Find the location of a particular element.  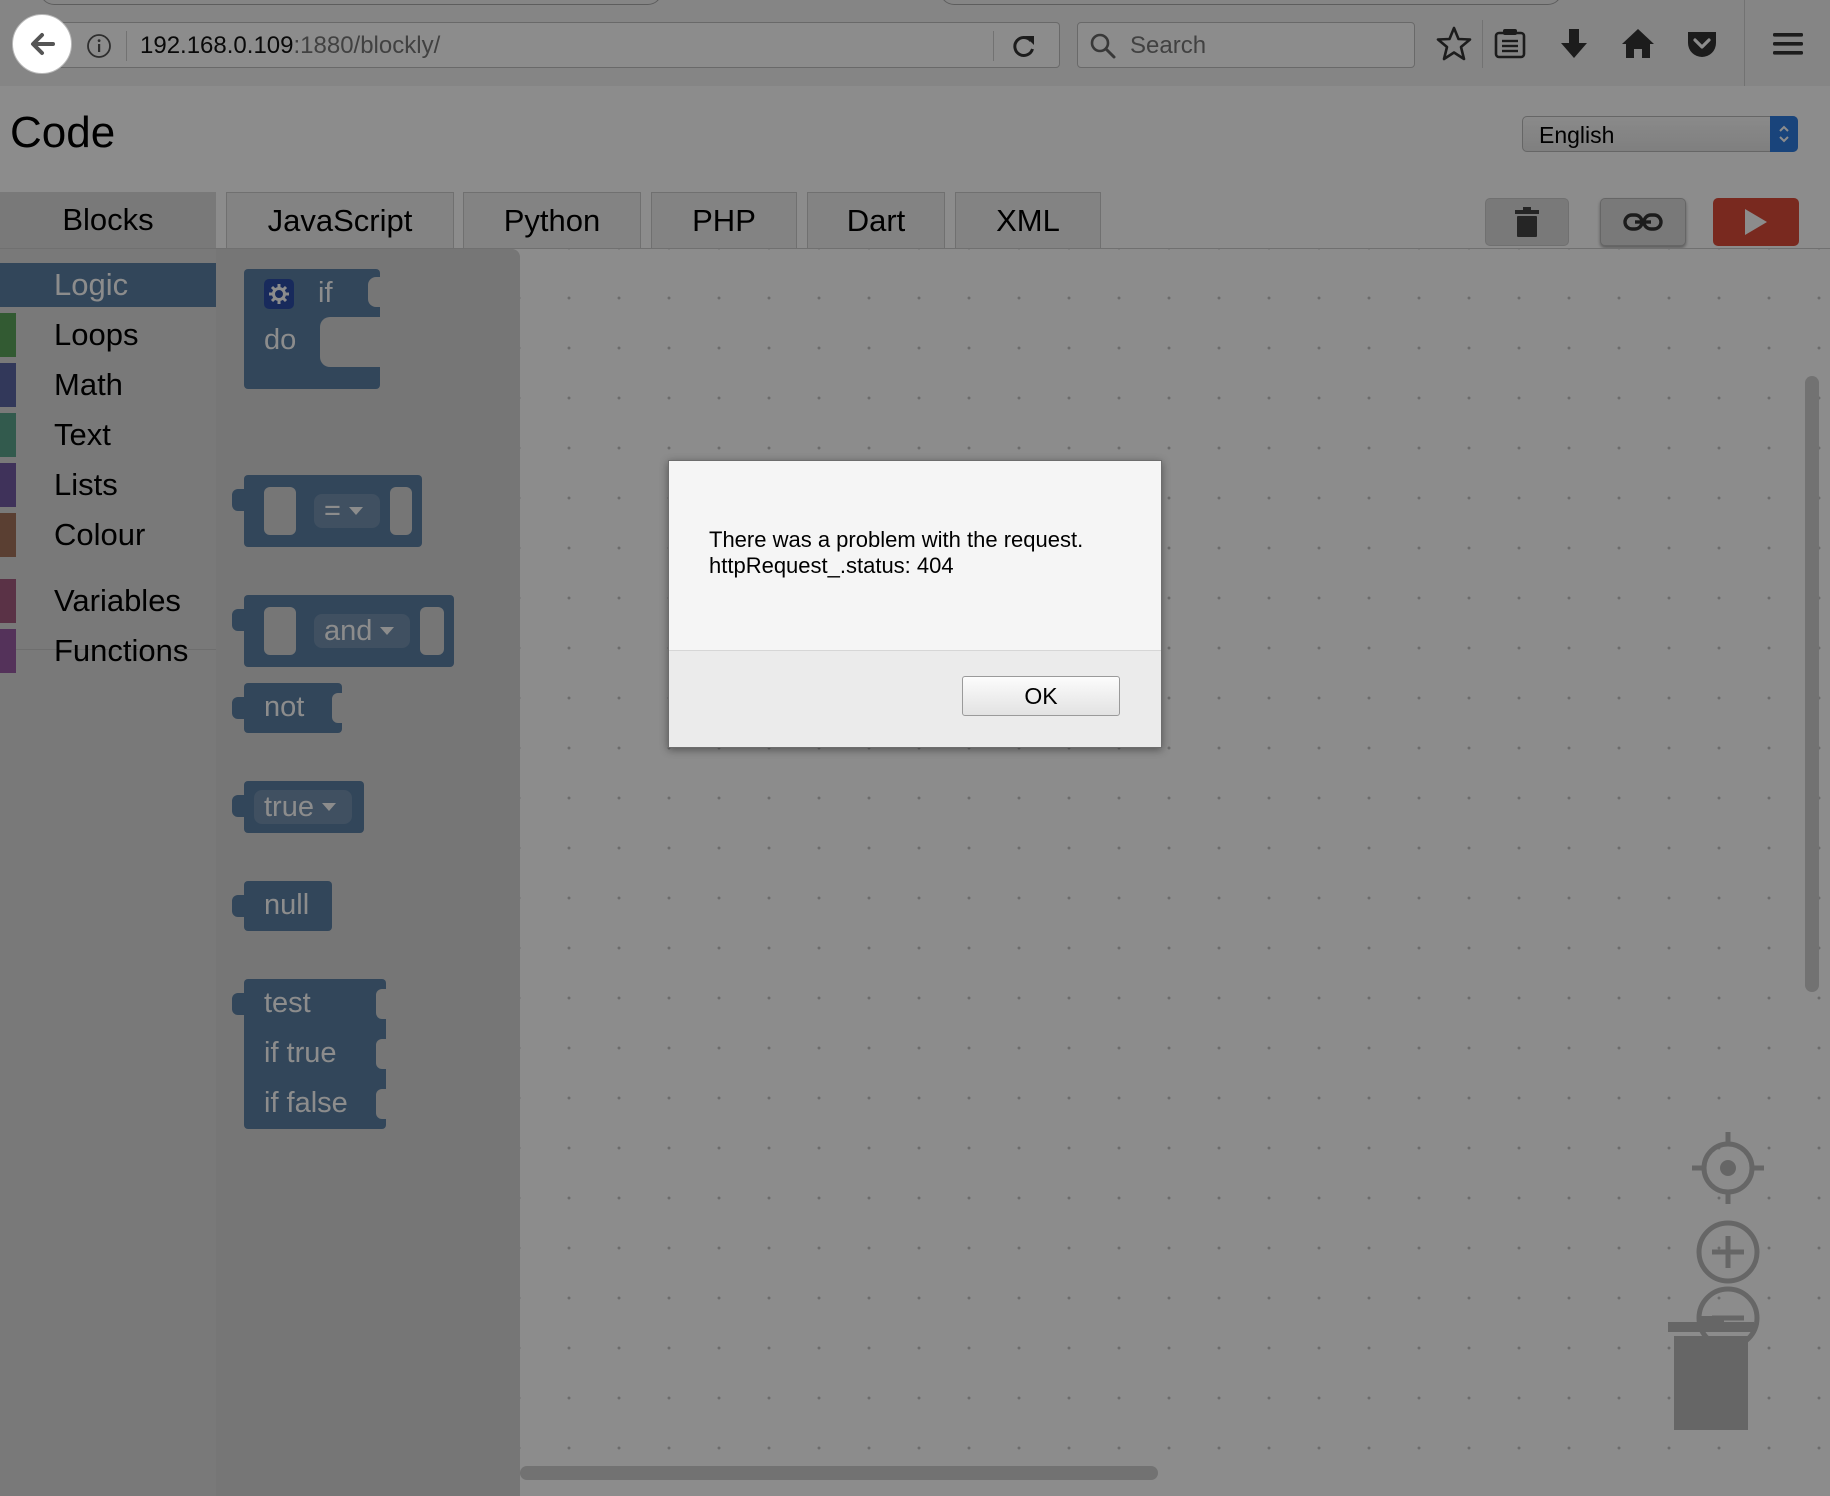

back-button is located at coordinates (42, 44).